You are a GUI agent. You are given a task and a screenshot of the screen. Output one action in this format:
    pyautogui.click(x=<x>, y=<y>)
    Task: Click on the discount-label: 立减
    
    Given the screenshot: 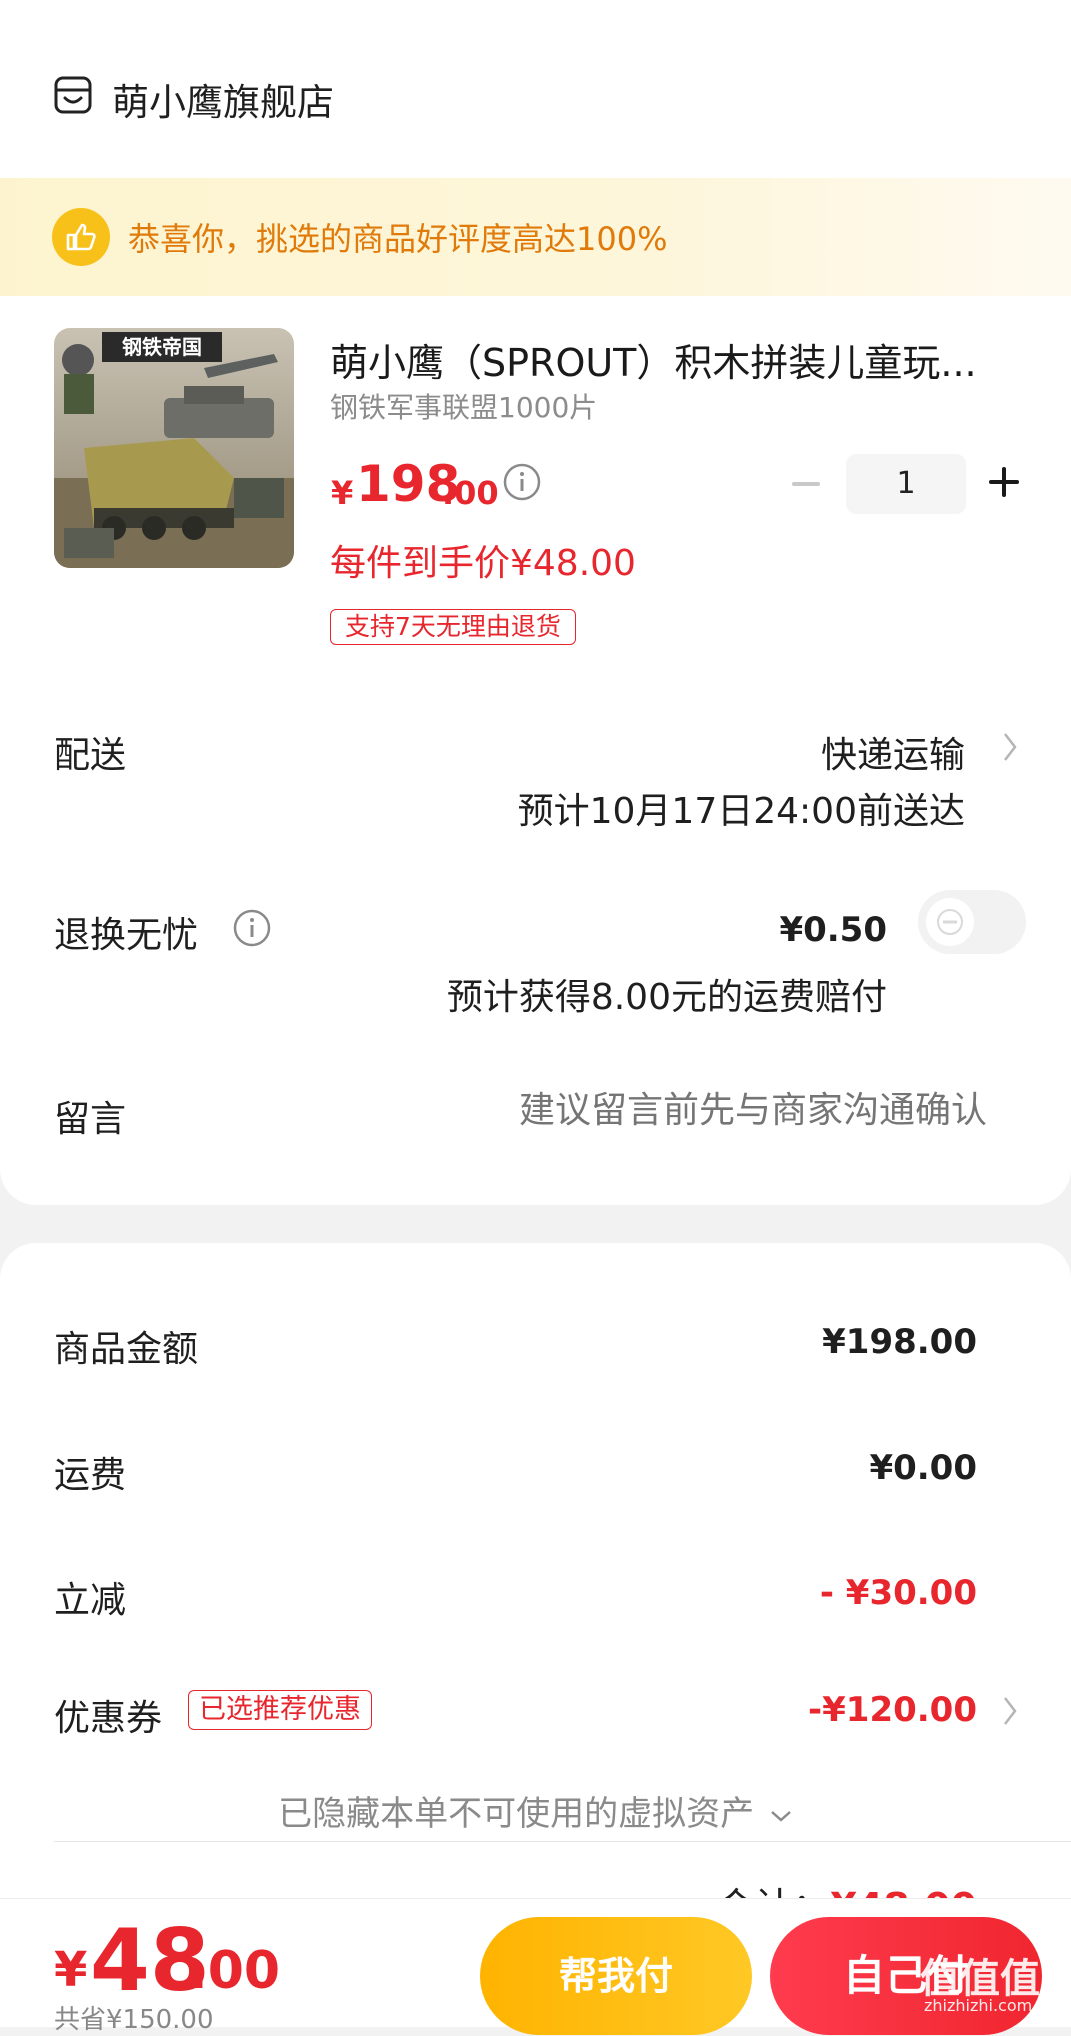 What is the action you would take?
    pyautogui.click(x=90, y=1600)
    